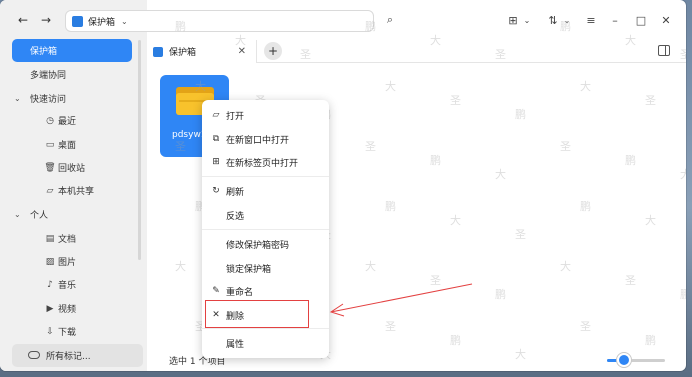 The width and height of the screenshot is (692, 377). What do you see at coordinates (401, 300) in the screenshot?
I see `annotation-arrow` at bounding box center [401, 300].